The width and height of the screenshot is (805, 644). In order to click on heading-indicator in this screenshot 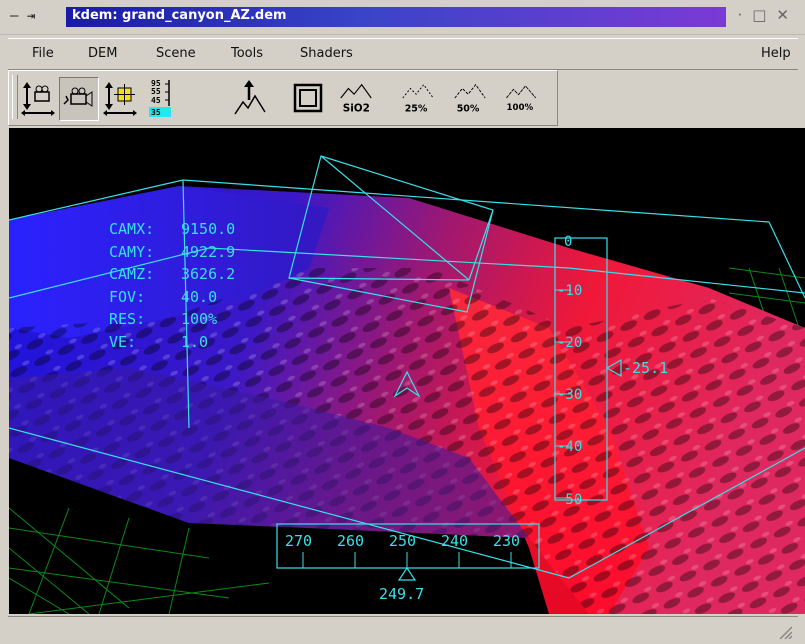, I will do `click(407, 573)`.